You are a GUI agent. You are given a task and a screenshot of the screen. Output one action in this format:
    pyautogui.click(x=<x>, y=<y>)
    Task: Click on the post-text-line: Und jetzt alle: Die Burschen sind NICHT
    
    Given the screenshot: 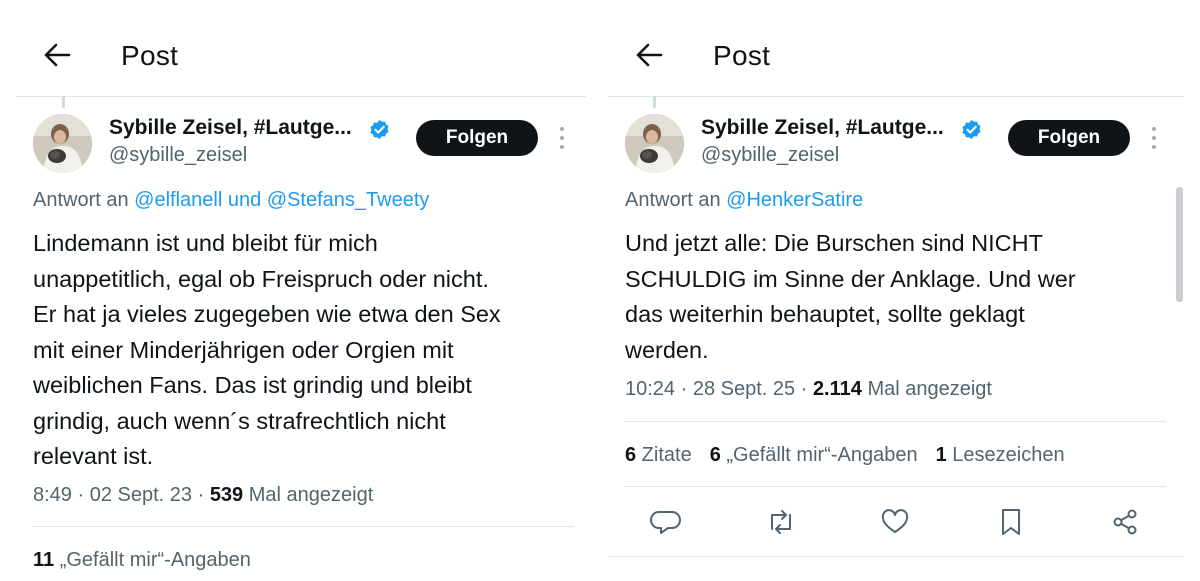 What is the action you would take?
    pyautogui.click(x=834, y=243)
    